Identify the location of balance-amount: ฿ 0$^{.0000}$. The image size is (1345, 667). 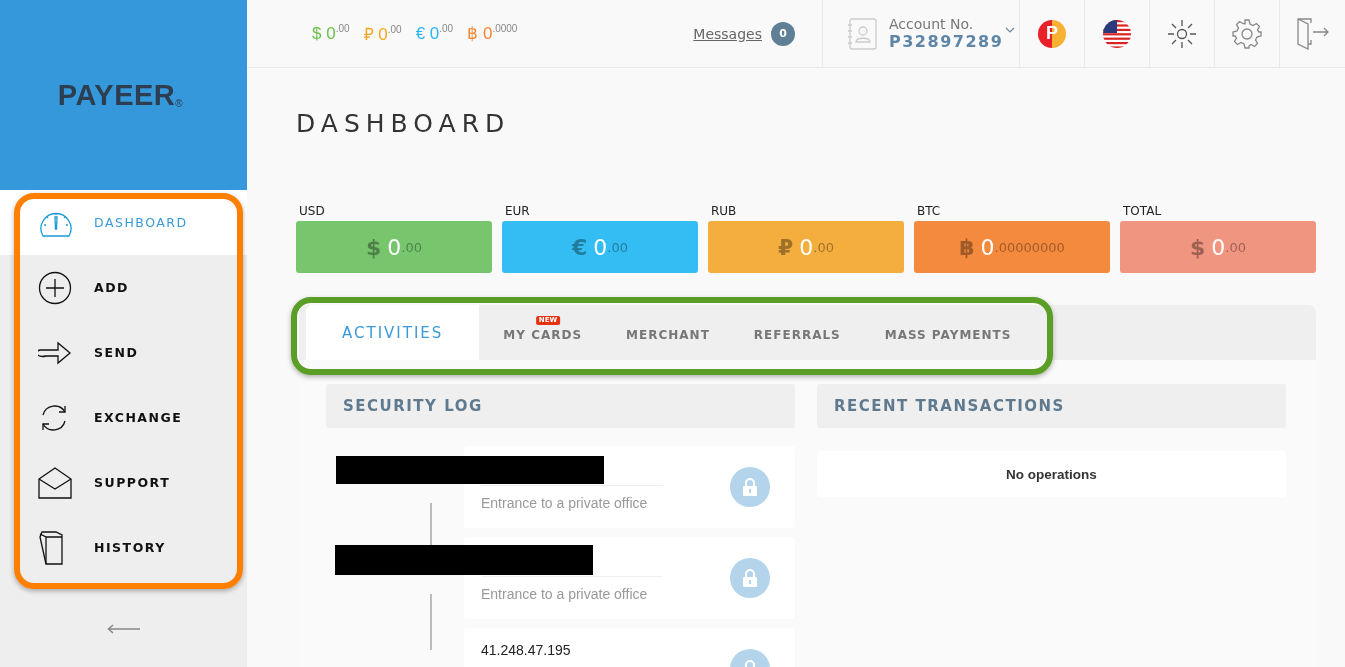
(492, 33).